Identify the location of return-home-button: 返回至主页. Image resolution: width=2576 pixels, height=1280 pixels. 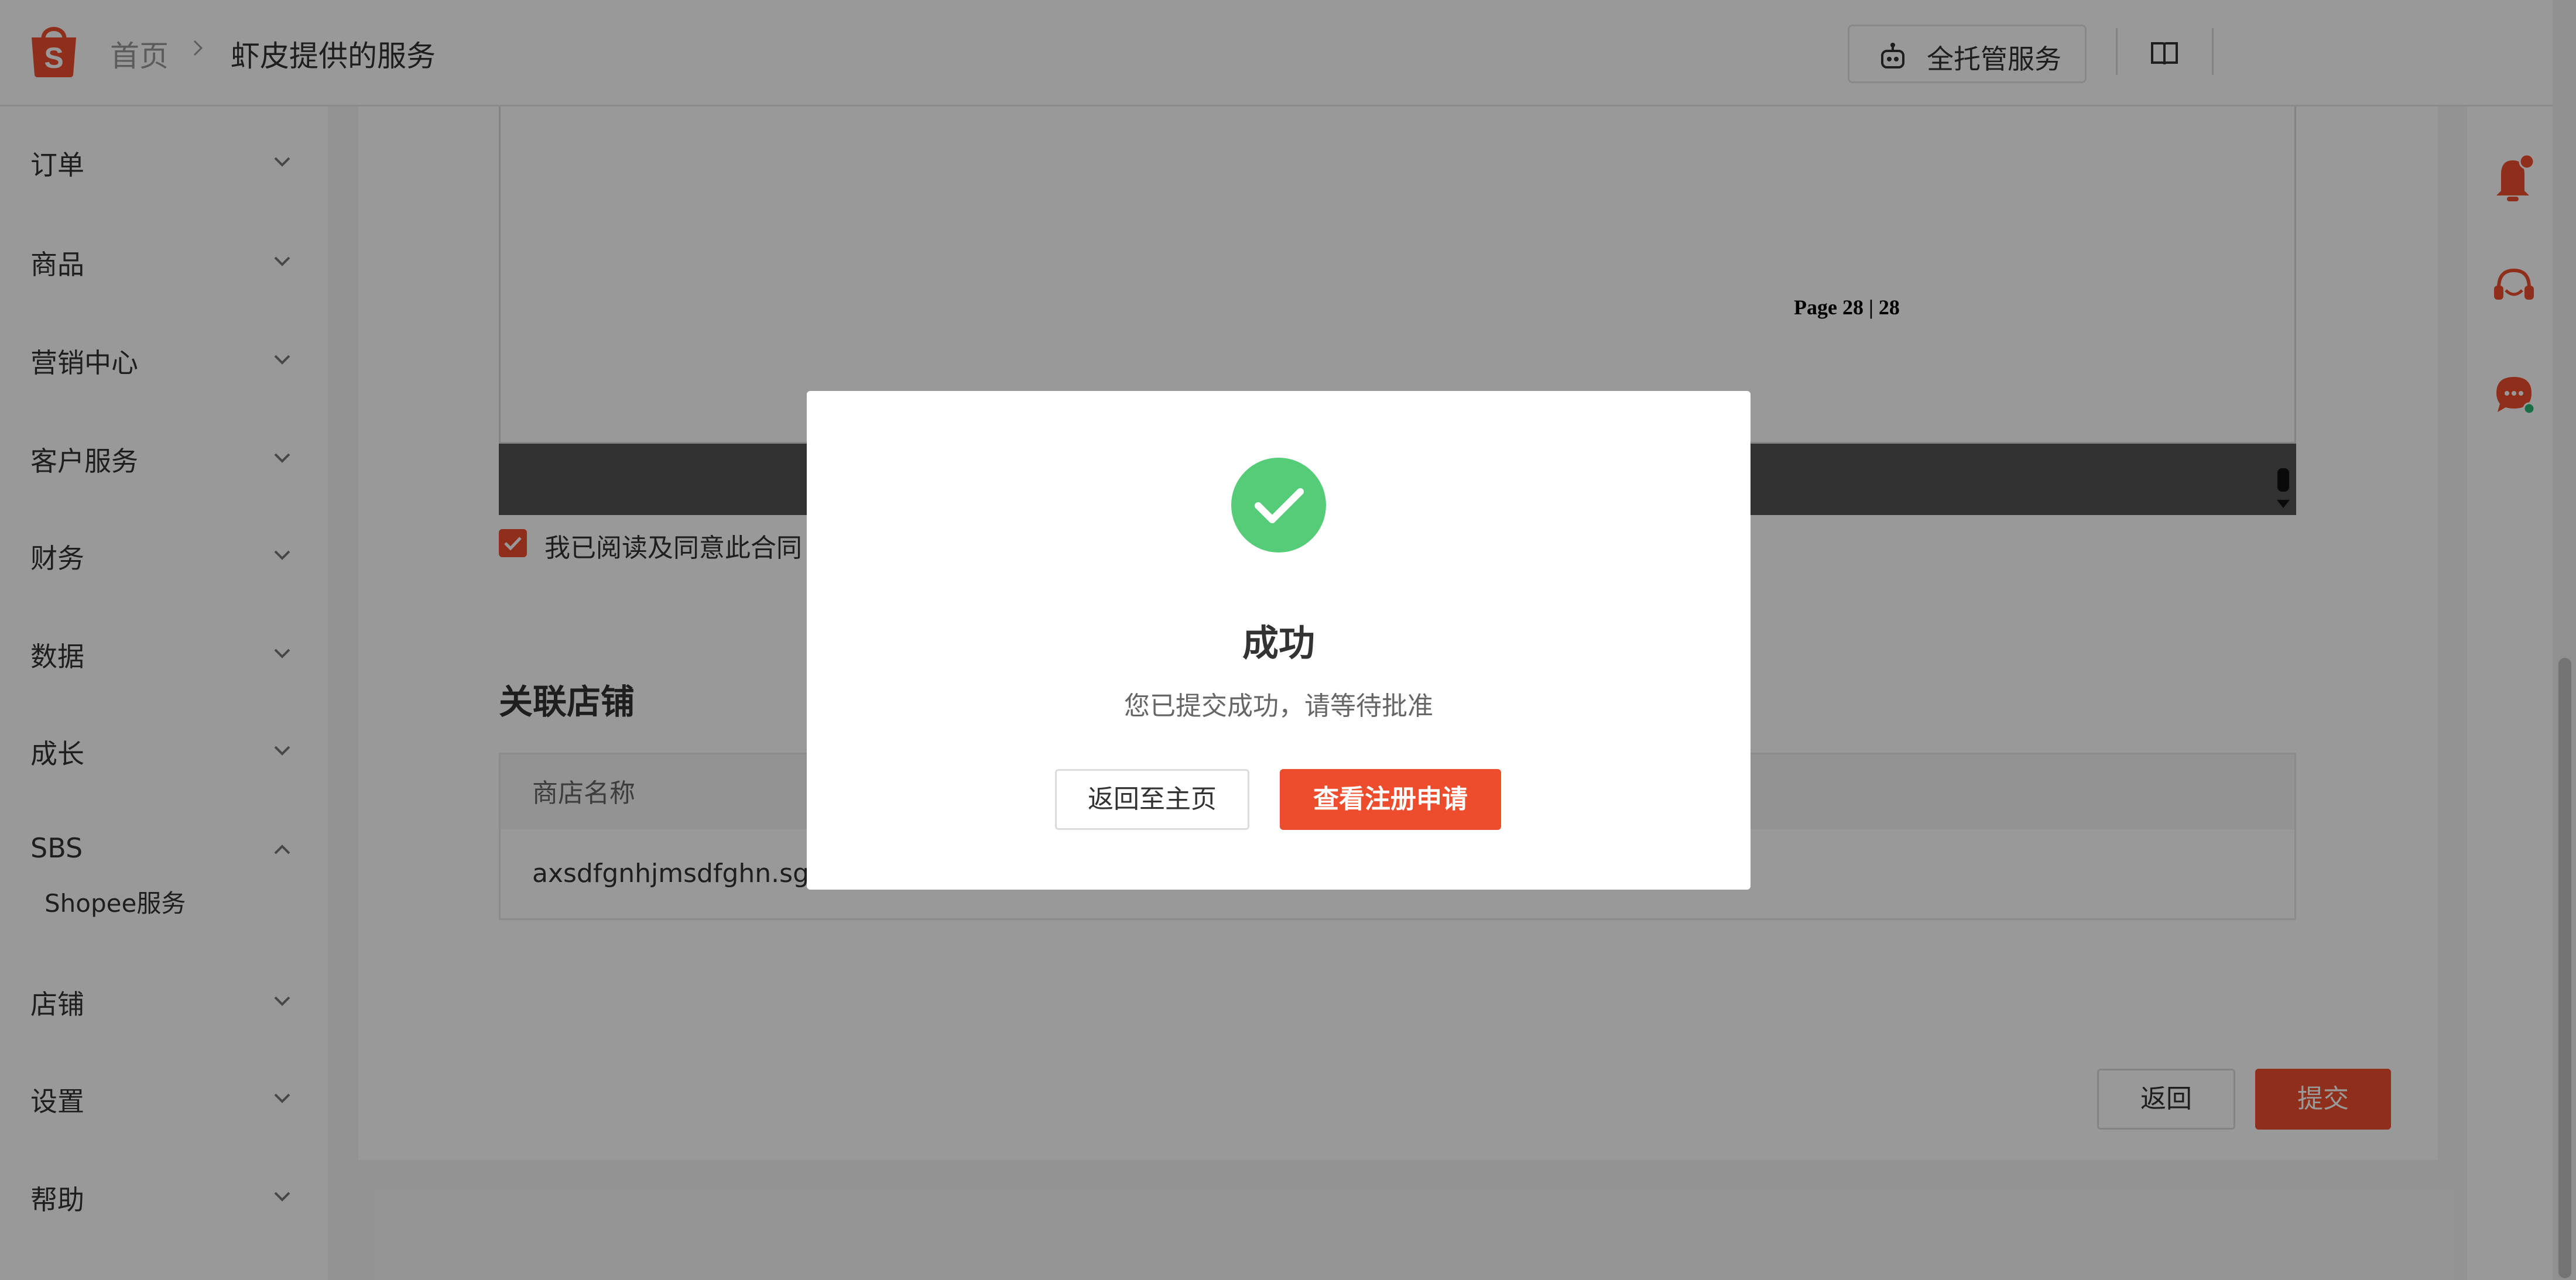
(1152, 799).